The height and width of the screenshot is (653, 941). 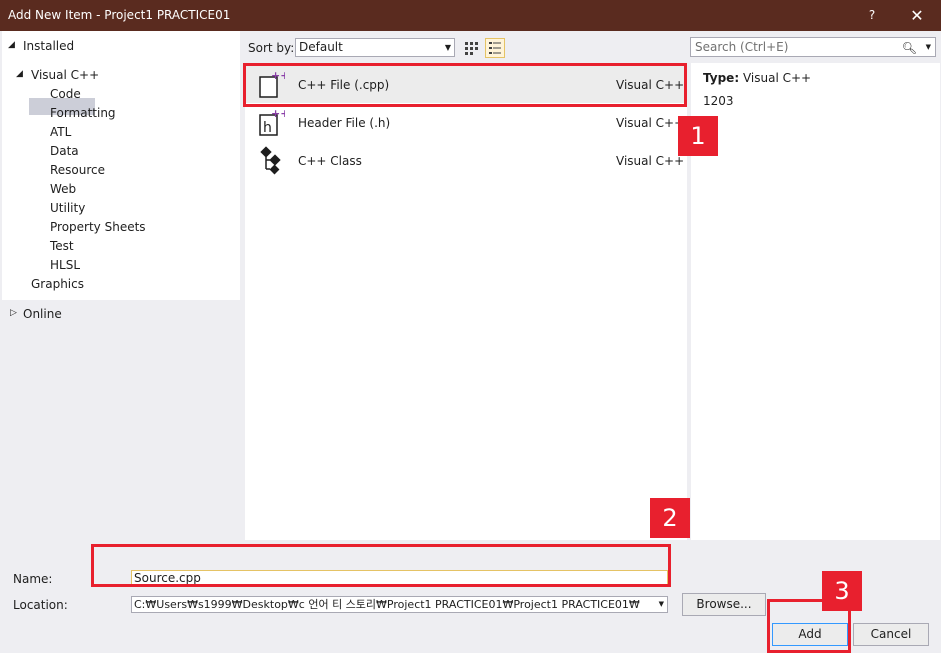 I want to click on type-value: Visual C++, so click(x=777, y=78).